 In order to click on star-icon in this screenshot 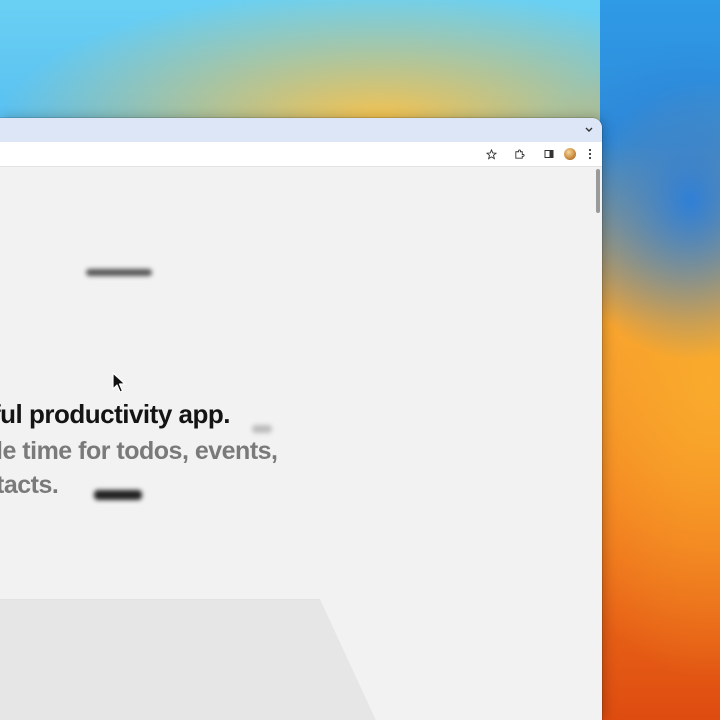, I will do `click(491, 154)`.